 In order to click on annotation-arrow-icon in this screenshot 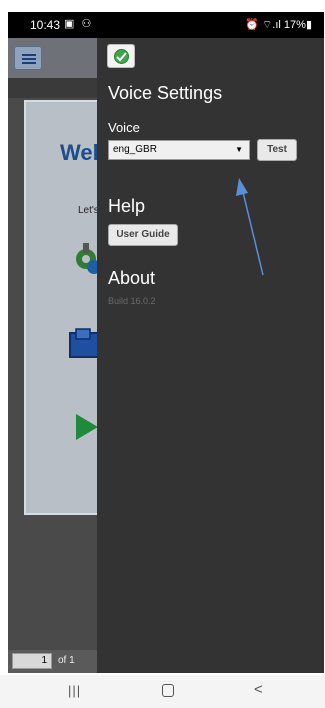, I will do `click(250, 227)`.